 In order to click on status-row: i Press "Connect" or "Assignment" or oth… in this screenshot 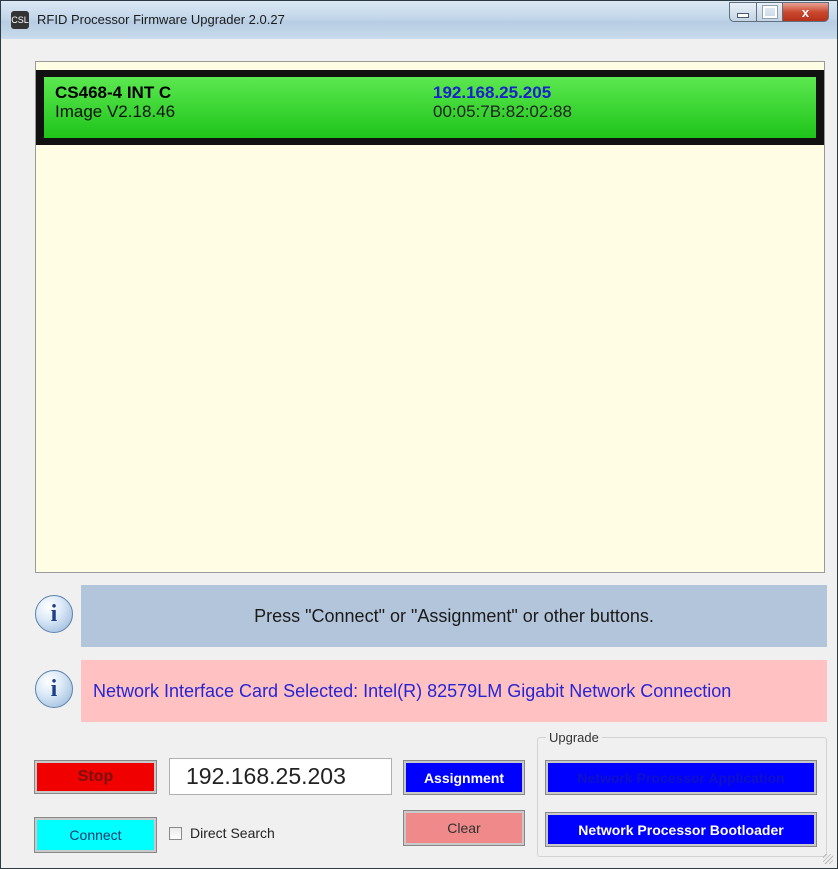, I will do `click(431, 616)`.